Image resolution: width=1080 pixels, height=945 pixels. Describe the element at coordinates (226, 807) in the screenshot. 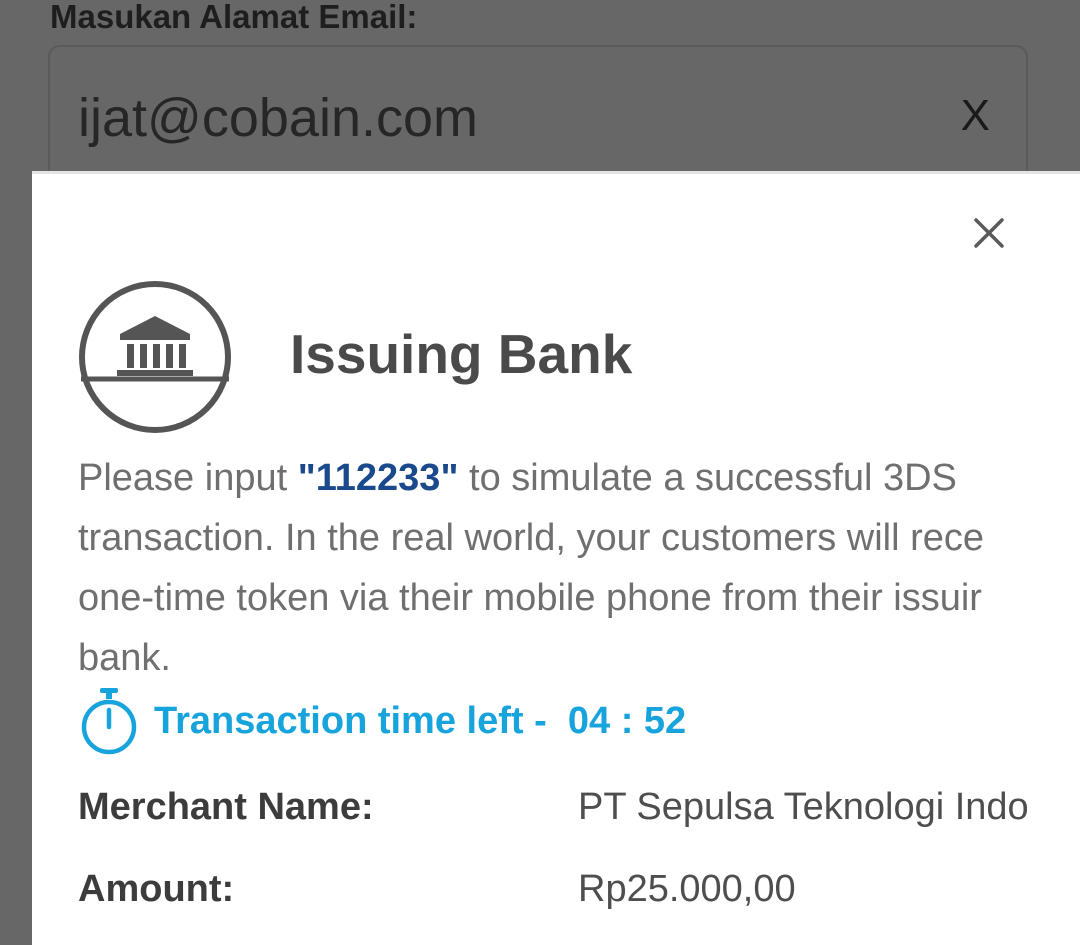

I see `merchant-name-label: Merchant Name:` at that location.